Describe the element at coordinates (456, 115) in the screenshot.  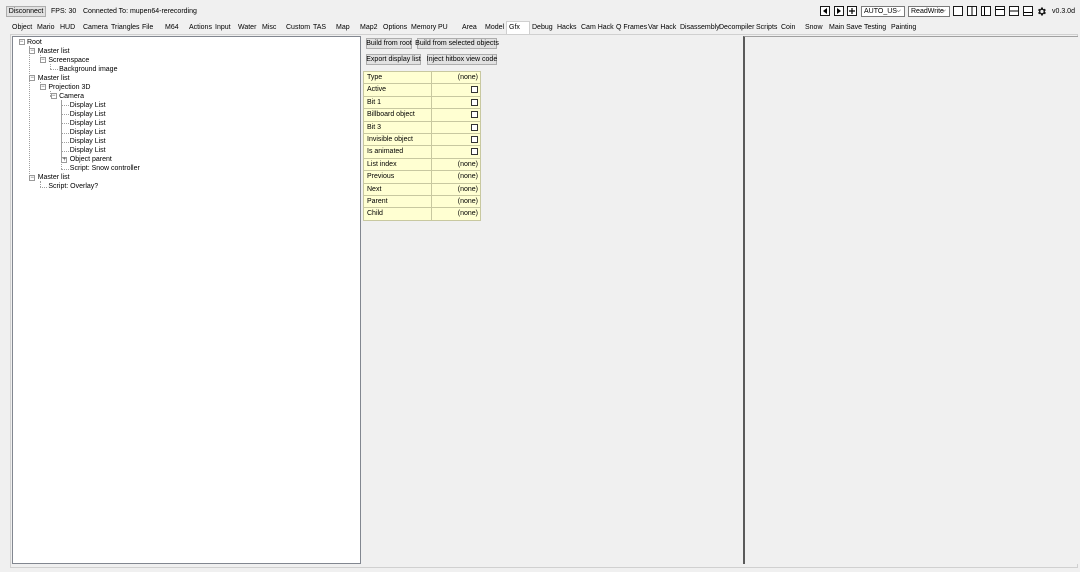
I see `property-value` at that location.